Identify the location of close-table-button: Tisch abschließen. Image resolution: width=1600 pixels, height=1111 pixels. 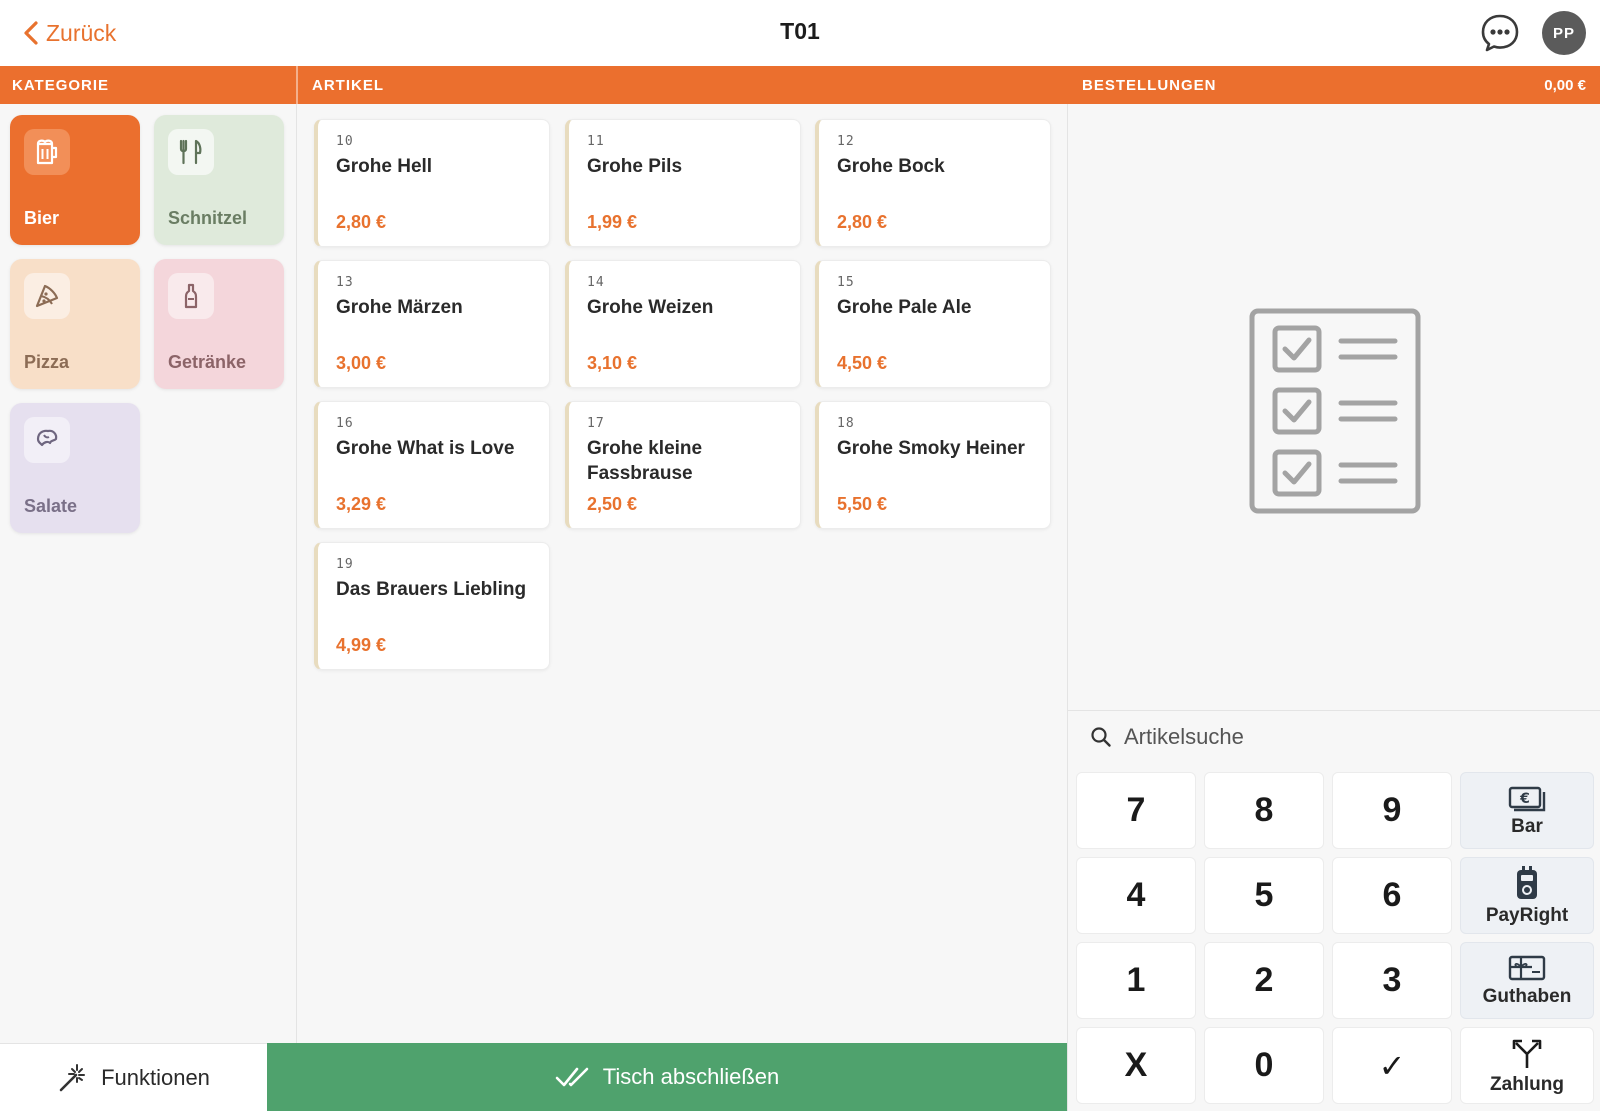
(667, 1077).